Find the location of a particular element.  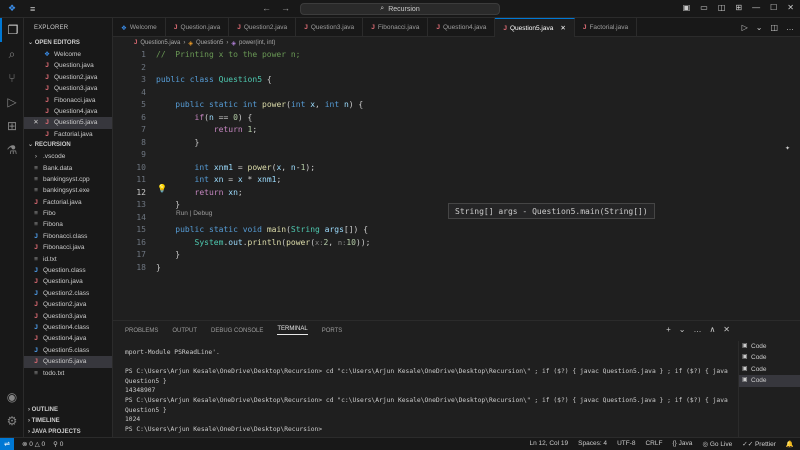

open-editor-item: J Question4.java is located at coordinates (68, 111).